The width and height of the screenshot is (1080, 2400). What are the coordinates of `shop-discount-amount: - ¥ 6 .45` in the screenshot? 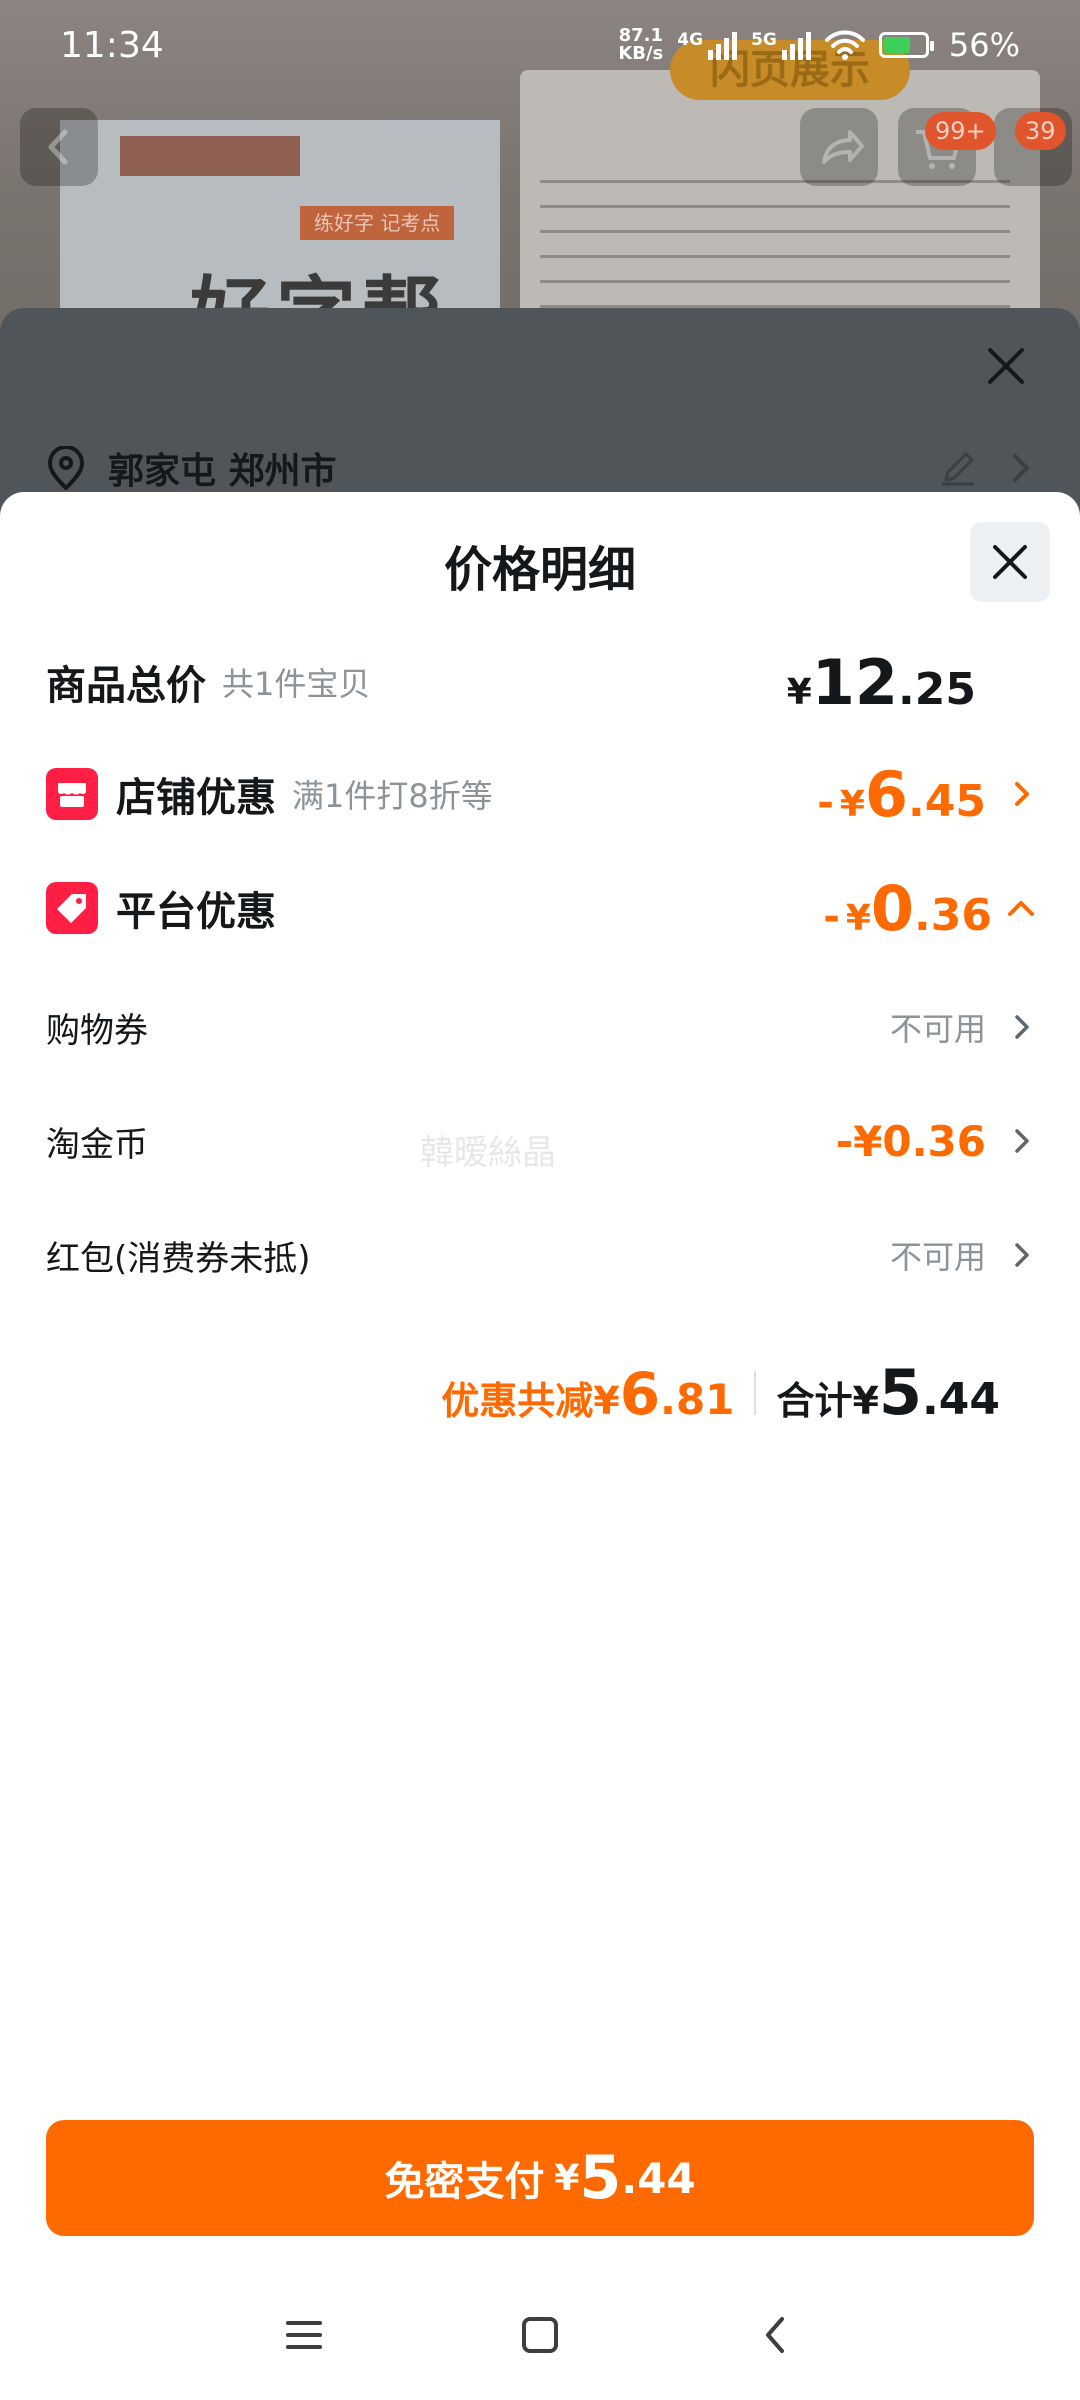 It's located at (901, 794).